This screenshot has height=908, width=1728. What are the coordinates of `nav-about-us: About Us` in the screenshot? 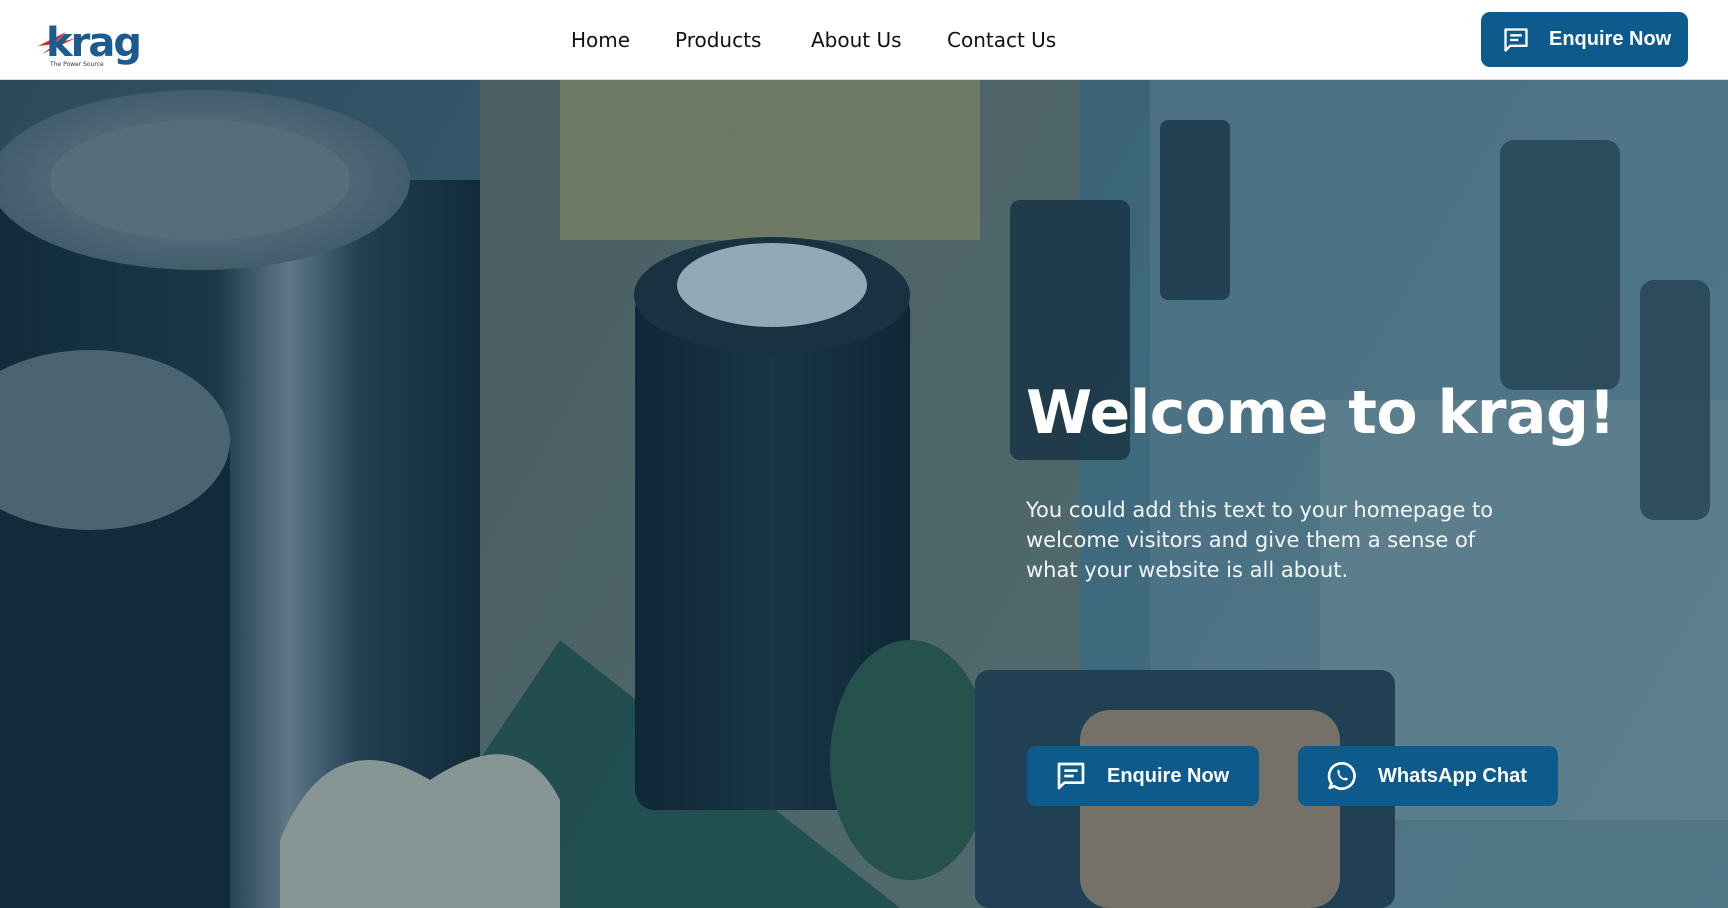 It's located at (856, 40).